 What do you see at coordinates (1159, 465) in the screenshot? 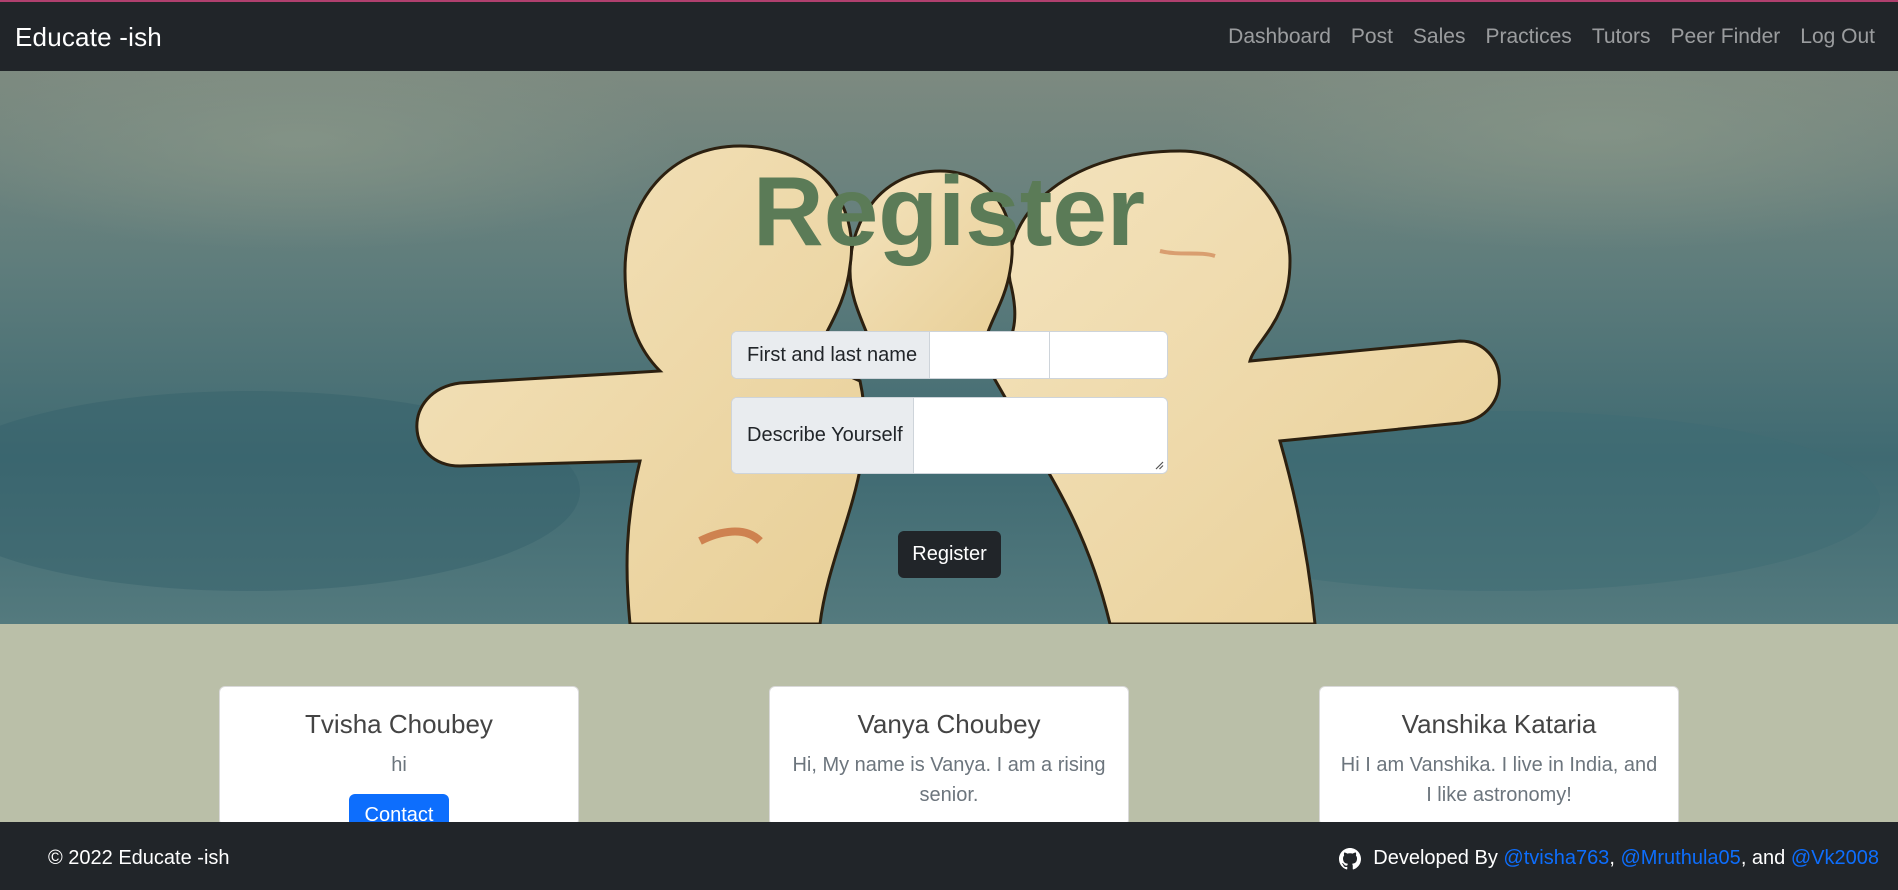
I see `resize-grip-icon` at bounding box center [1159, 465].